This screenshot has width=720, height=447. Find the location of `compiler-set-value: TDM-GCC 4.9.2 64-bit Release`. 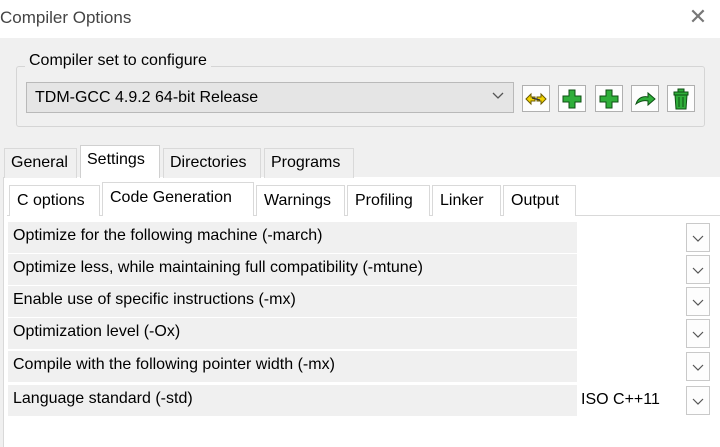

compiler-set-value: TDM-GCC 4.9.2 64-bit Release is located at coordinates (147, 97).